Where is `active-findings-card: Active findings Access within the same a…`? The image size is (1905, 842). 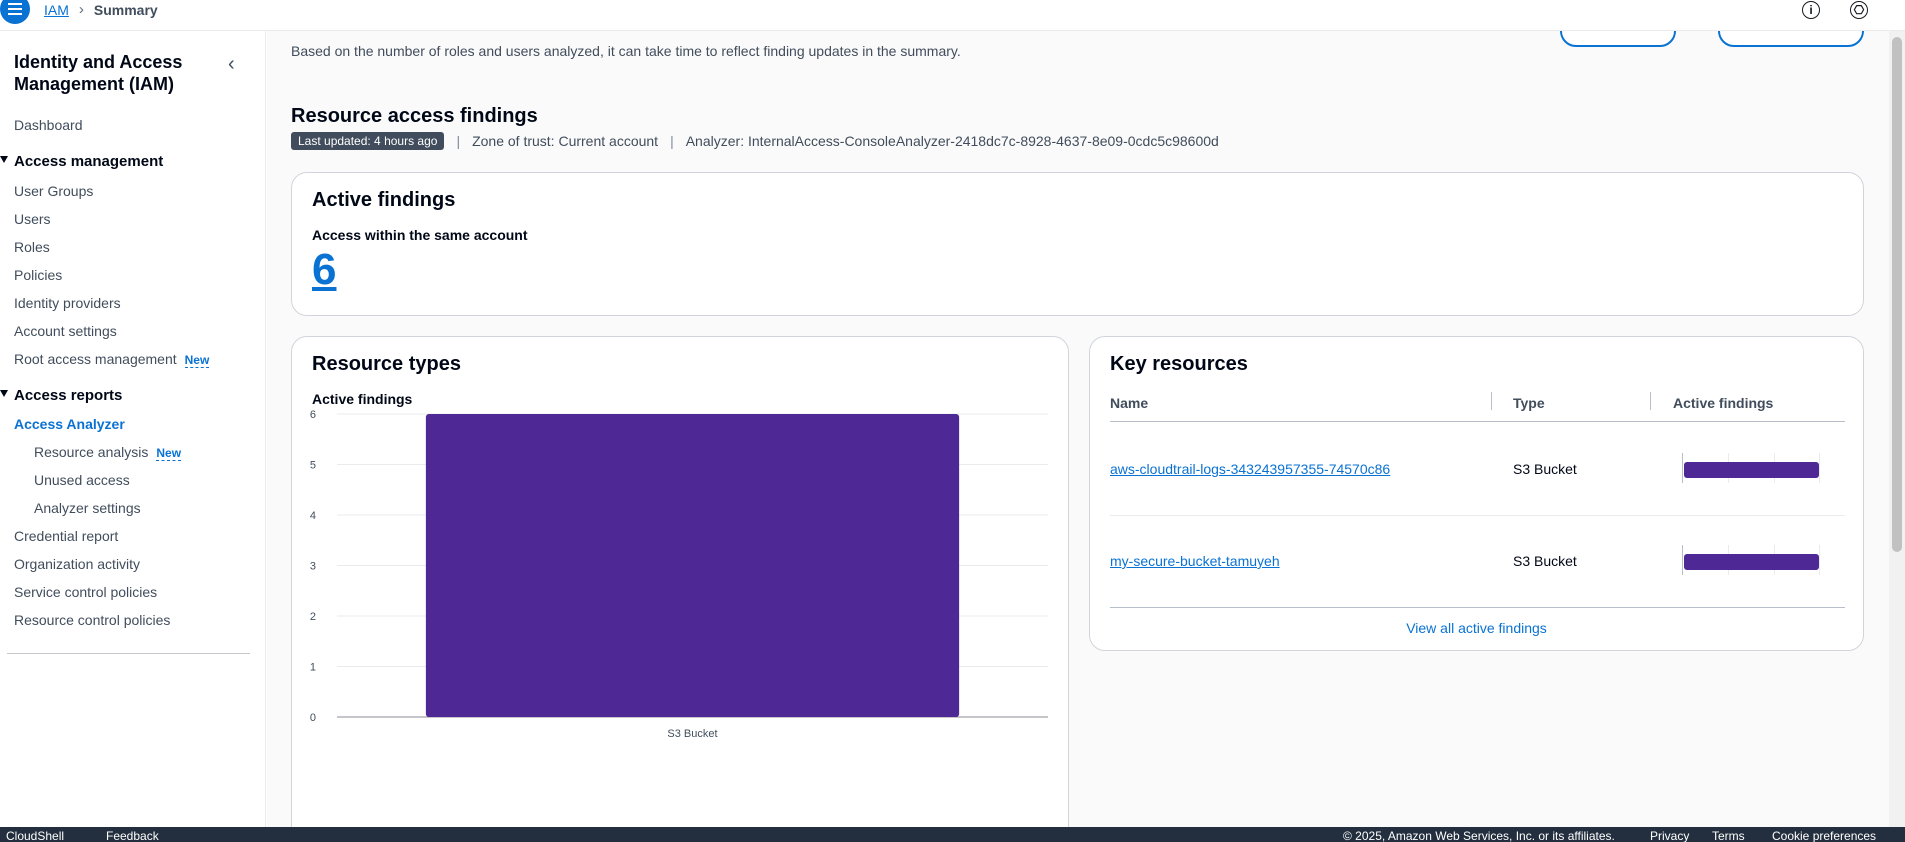
active-findings-card: Active findings Access within the same a… is located at coordinates (1077, 244).